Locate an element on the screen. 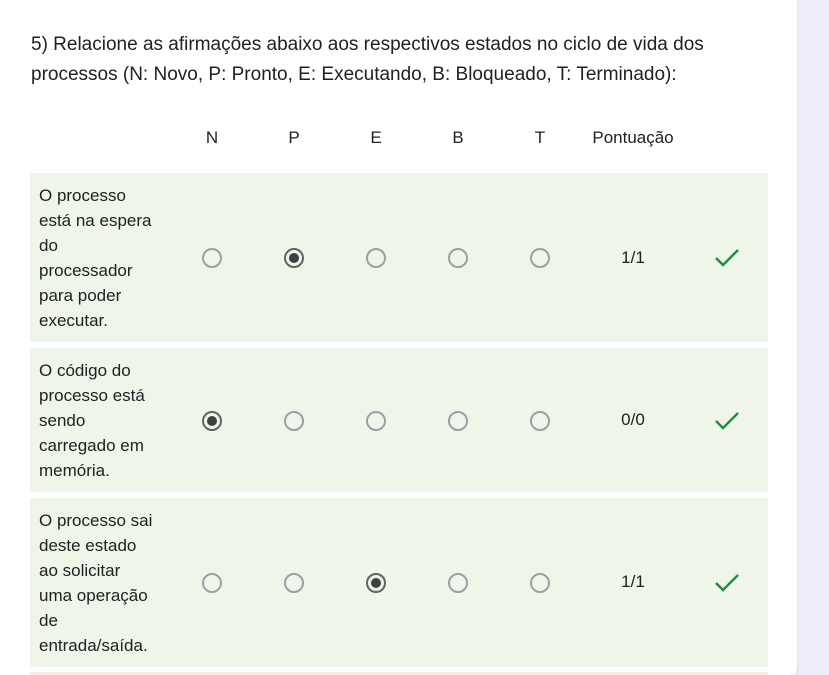  row-score: 0/0 is located at coordinates (633, 419).